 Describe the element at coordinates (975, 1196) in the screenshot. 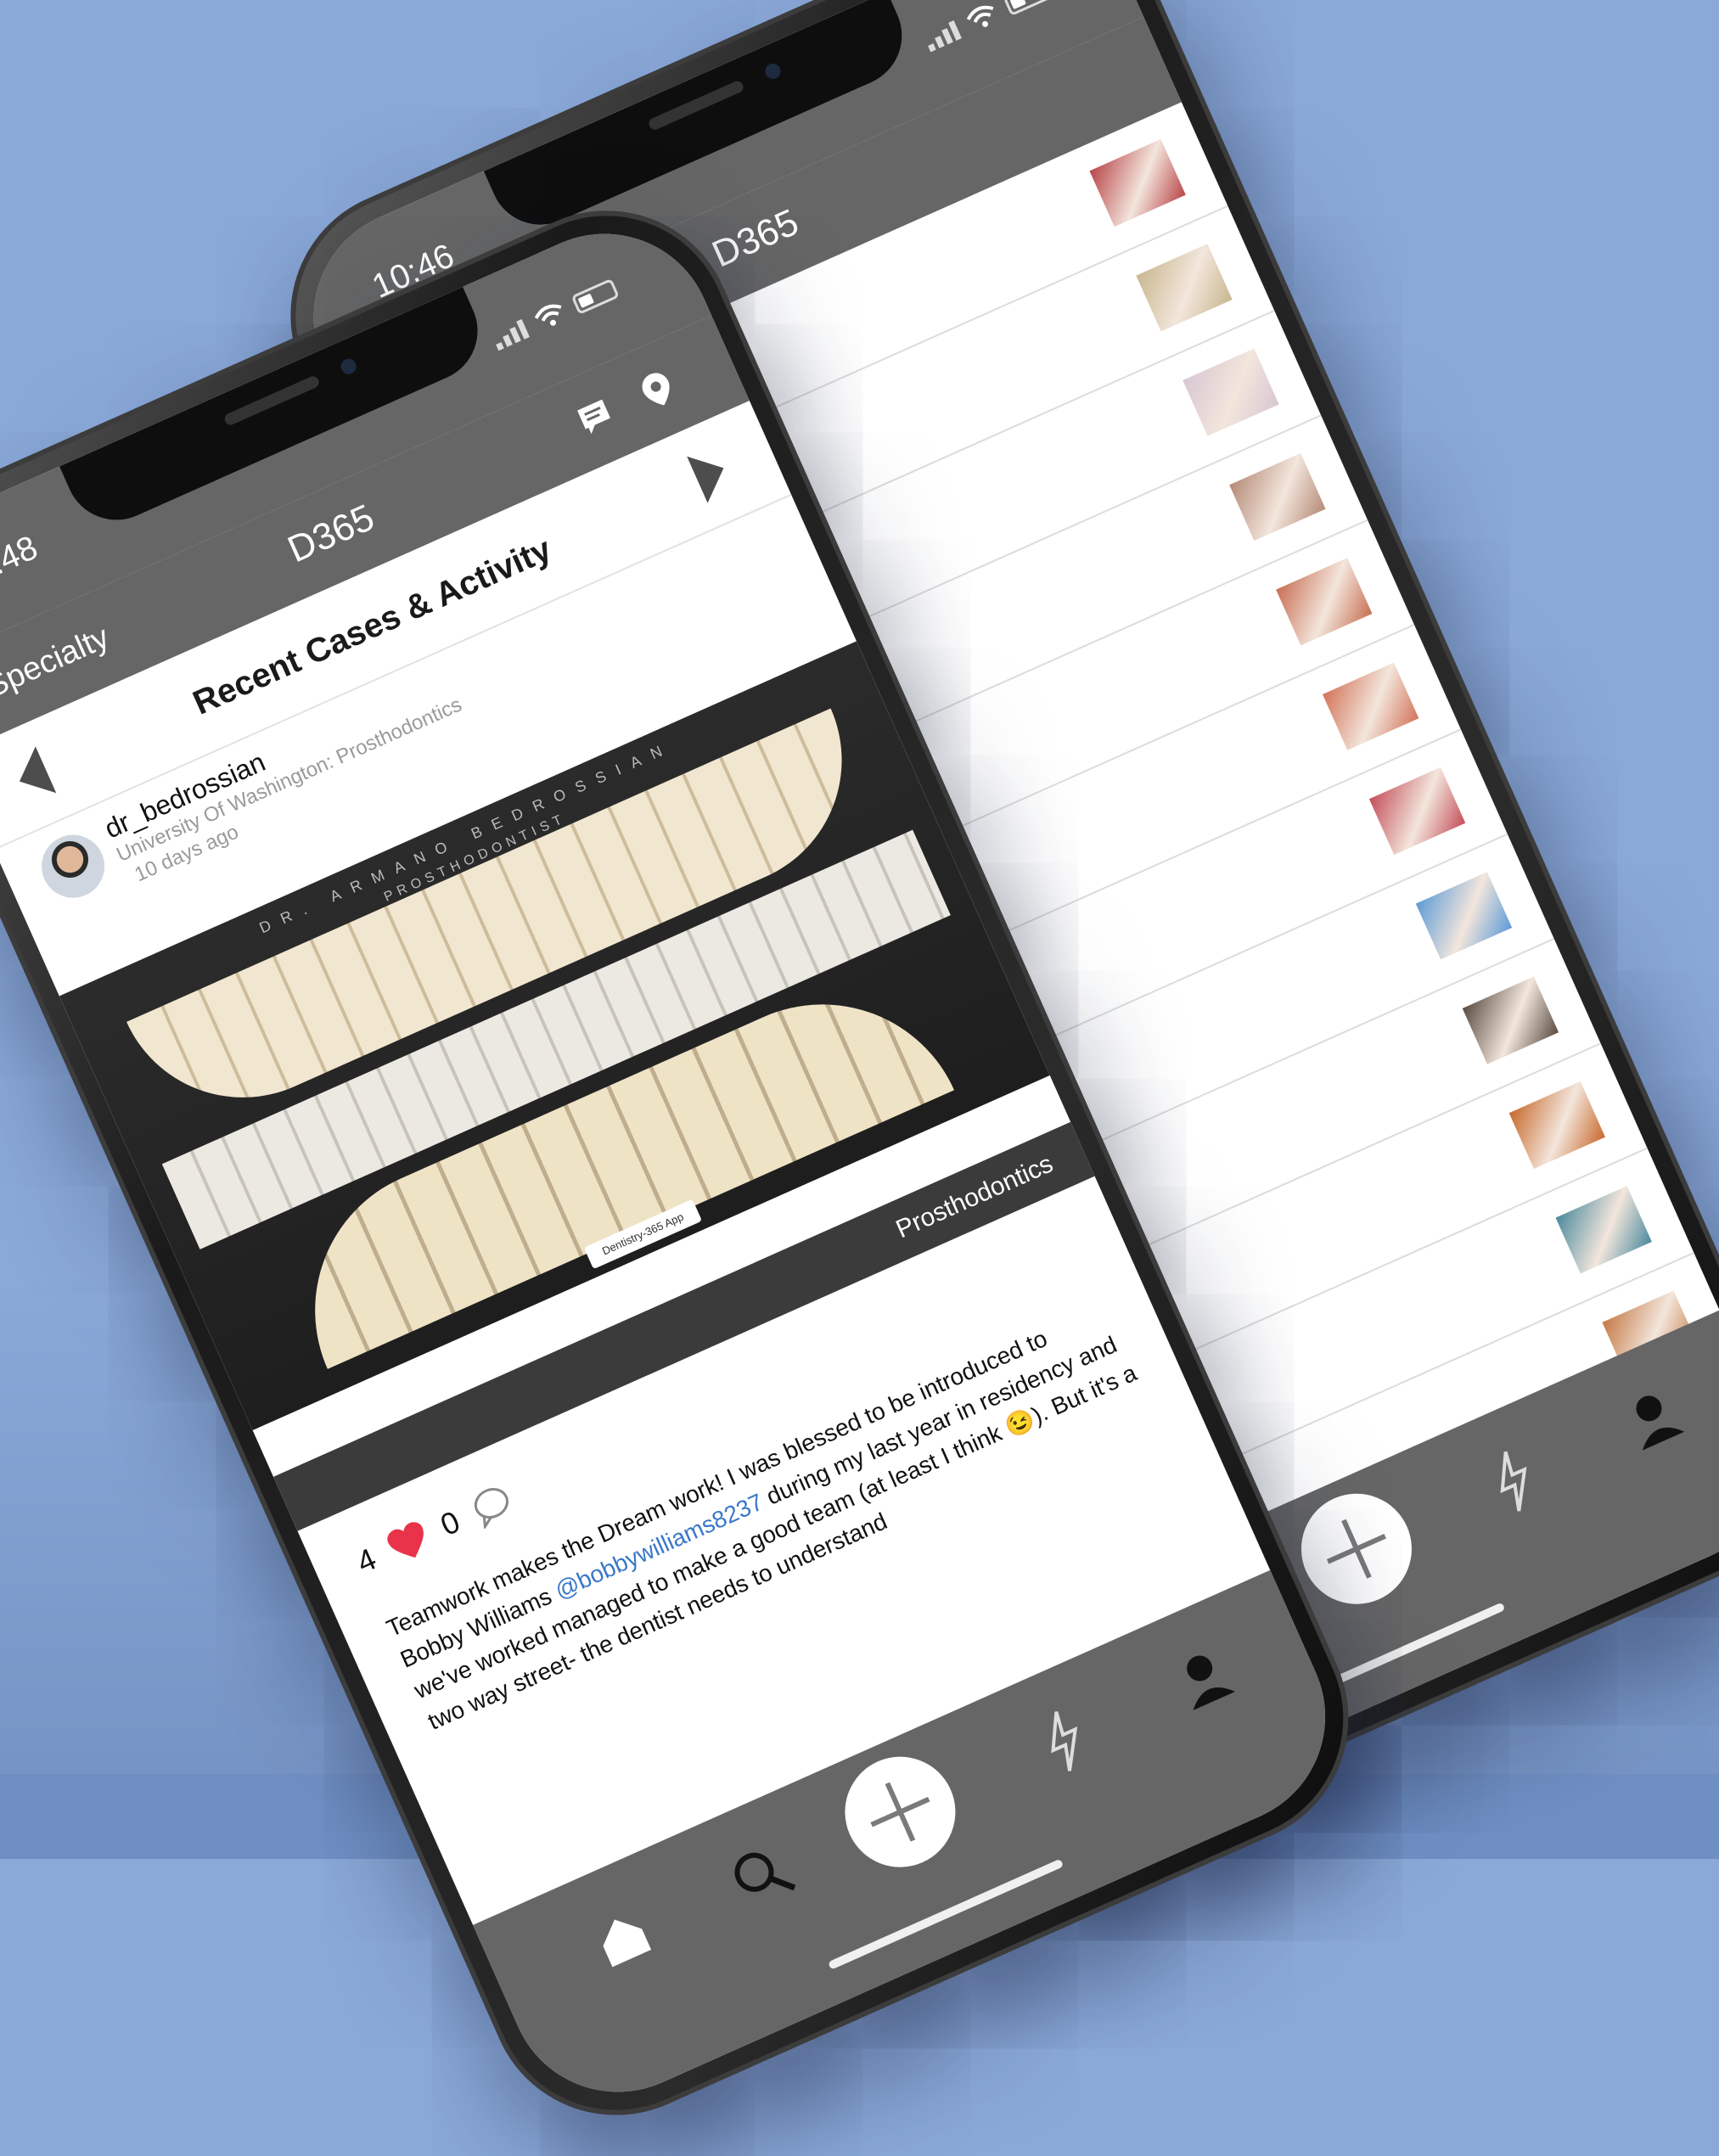

I see `specialty-tag: Prosthodontics` at that location.